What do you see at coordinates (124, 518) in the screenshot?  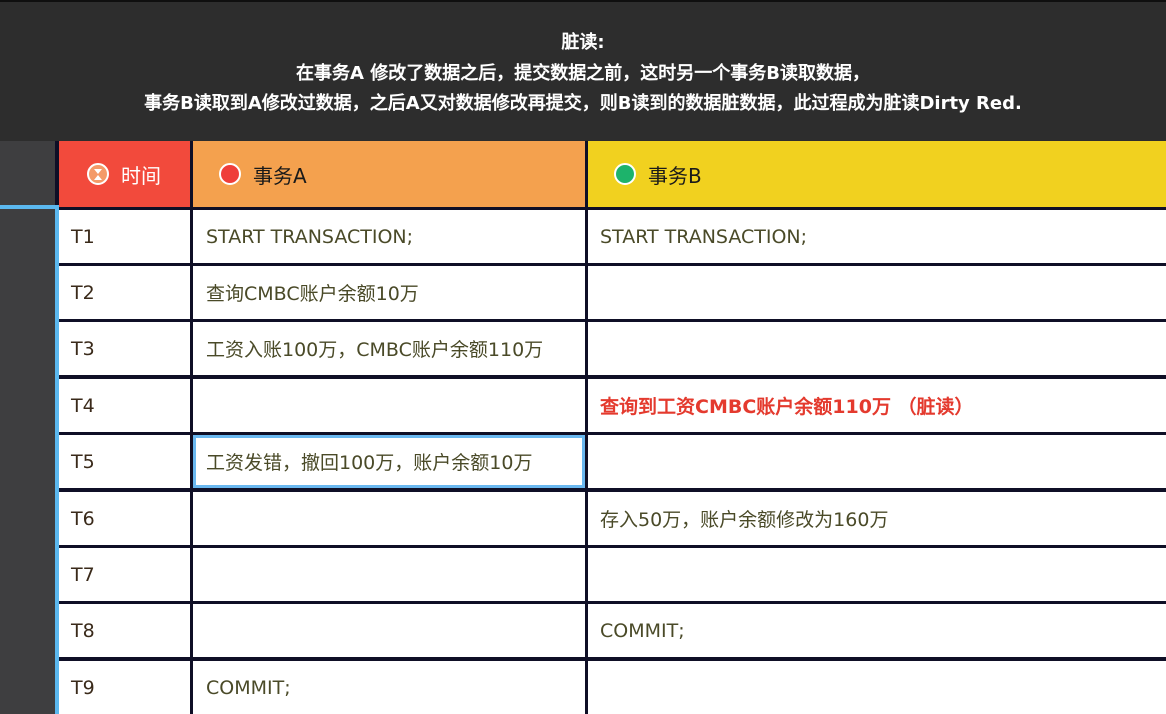 I see `time-cell: T6` at bounding box center [124, 518].